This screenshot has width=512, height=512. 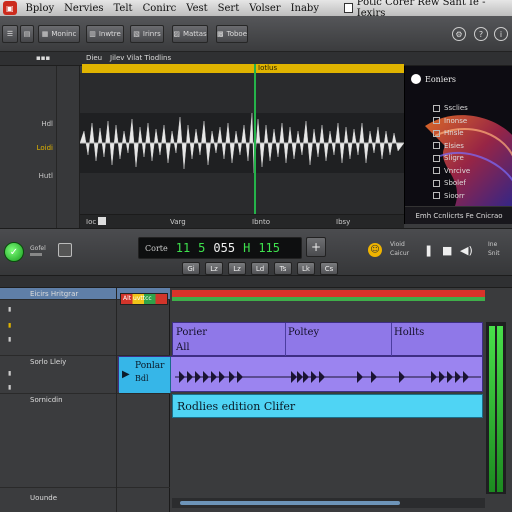 I want to click on midi-region-header: ▶ Ponlar Bdl, so click(x=145, y=375).